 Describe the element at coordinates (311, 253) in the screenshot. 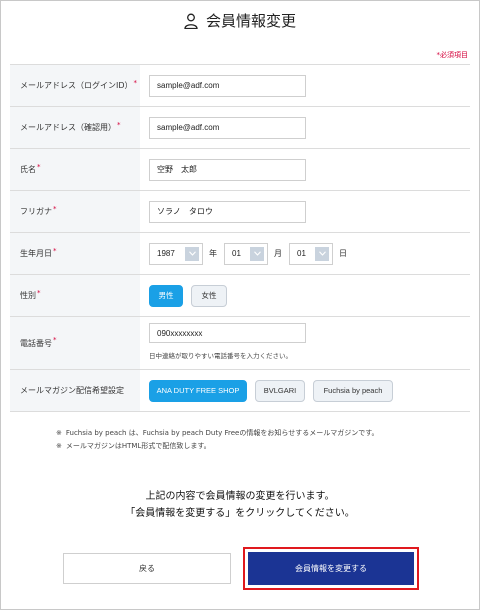

I see `birth-day-select: 01` at that location.